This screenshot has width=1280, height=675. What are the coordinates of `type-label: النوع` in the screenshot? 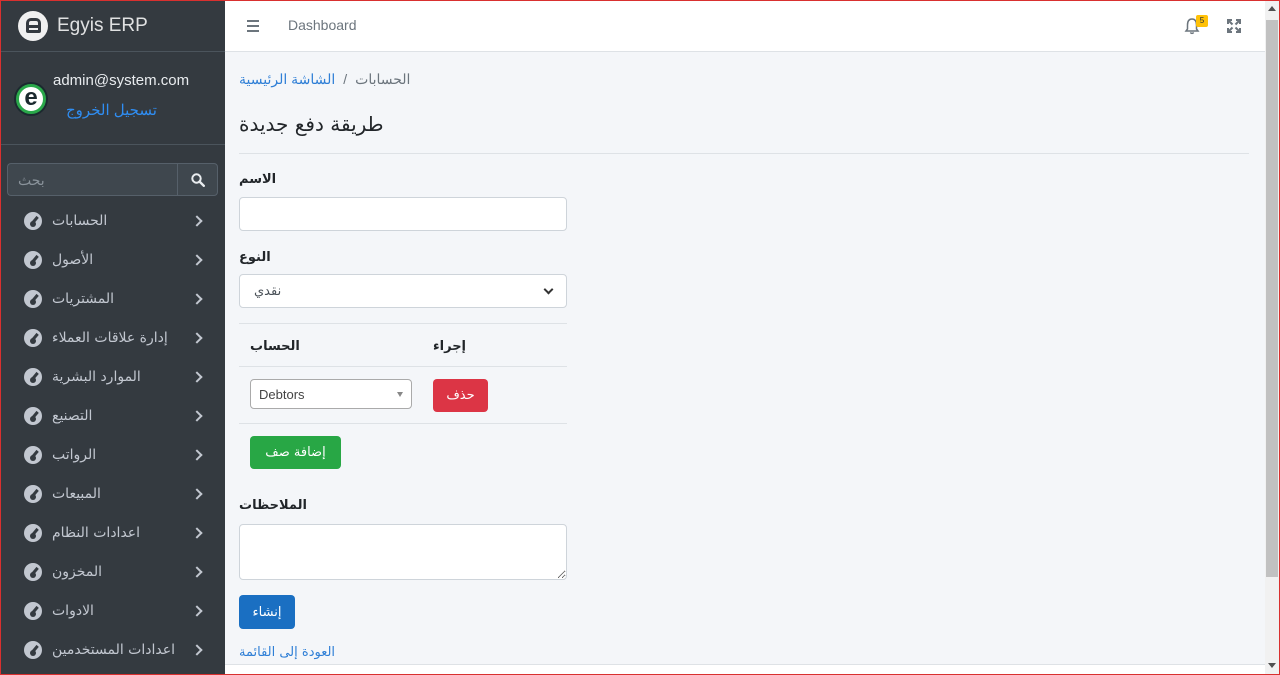 It's located at (255, 257).